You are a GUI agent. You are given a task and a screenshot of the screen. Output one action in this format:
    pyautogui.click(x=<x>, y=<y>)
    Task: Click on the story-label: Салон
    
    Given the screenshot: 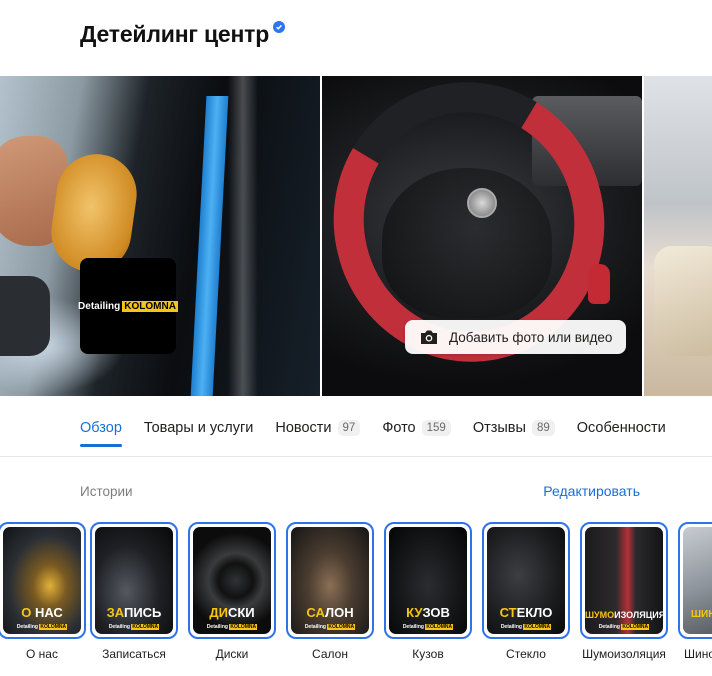 What is the action you would take?
    pyautogui.click(x=330, y=654)
    